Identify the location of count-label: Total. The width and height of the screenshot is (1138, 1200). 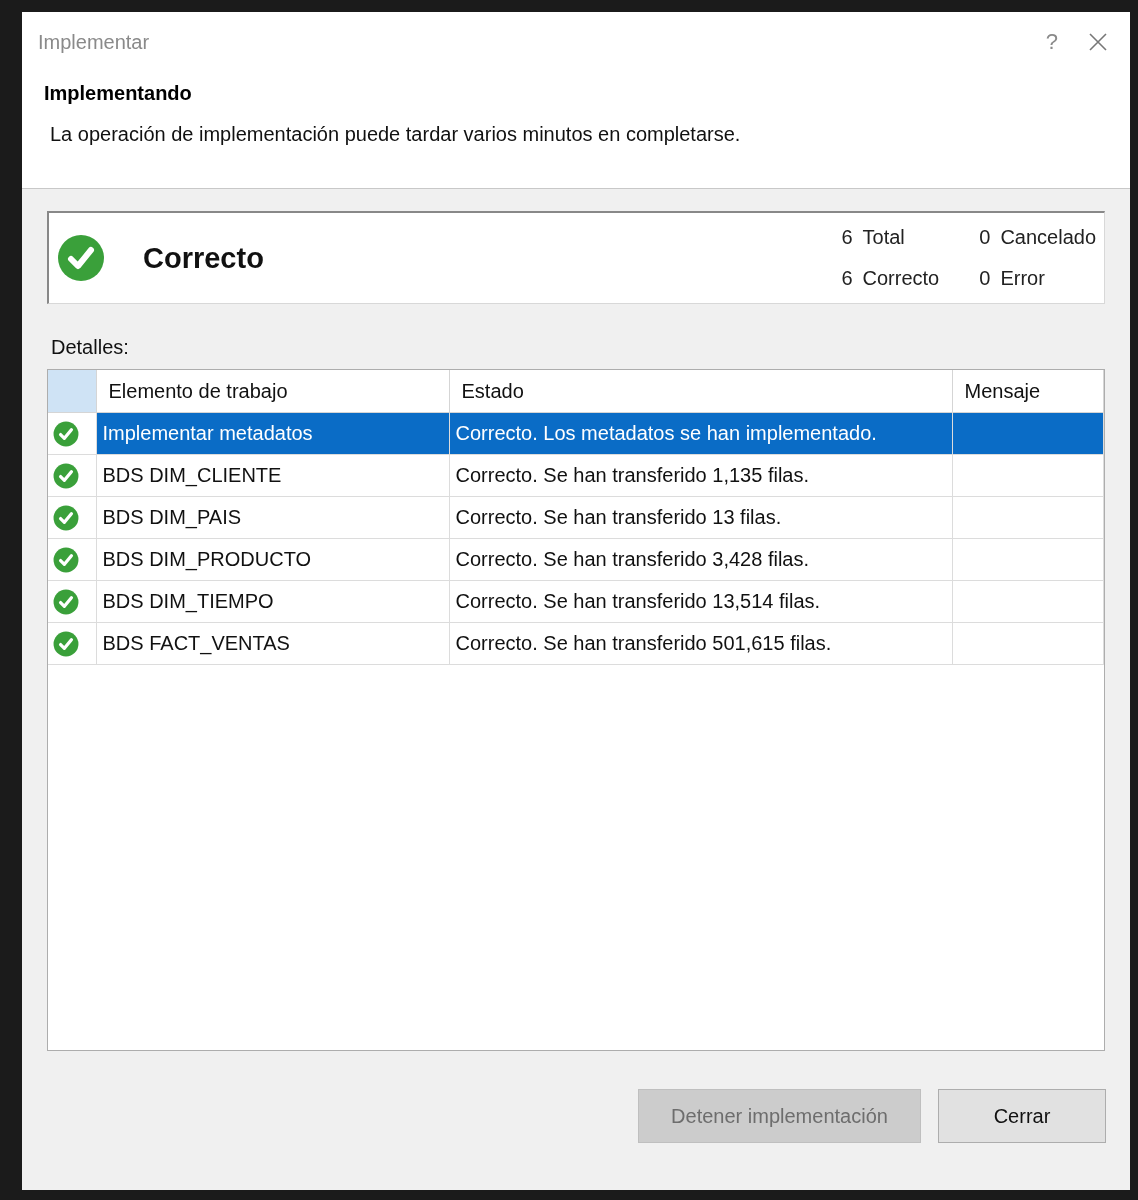
(883, 237).